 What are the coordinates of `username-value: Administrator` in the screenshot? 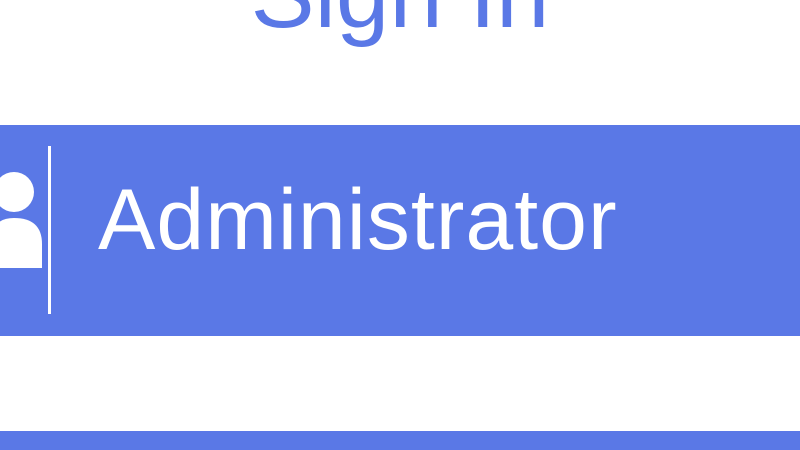 It's located at (358, 220).